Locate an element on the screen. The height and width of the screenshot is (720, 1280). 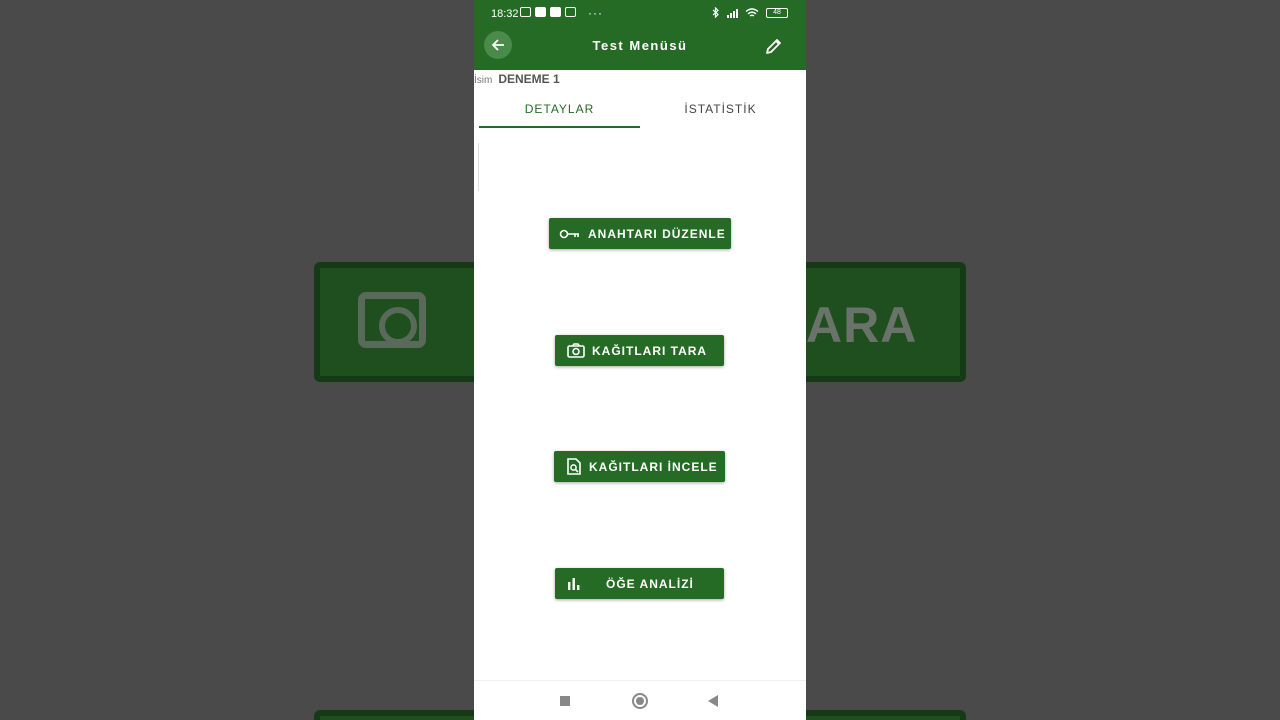
status-time: 18:32 is located at coordinates (505, 14).